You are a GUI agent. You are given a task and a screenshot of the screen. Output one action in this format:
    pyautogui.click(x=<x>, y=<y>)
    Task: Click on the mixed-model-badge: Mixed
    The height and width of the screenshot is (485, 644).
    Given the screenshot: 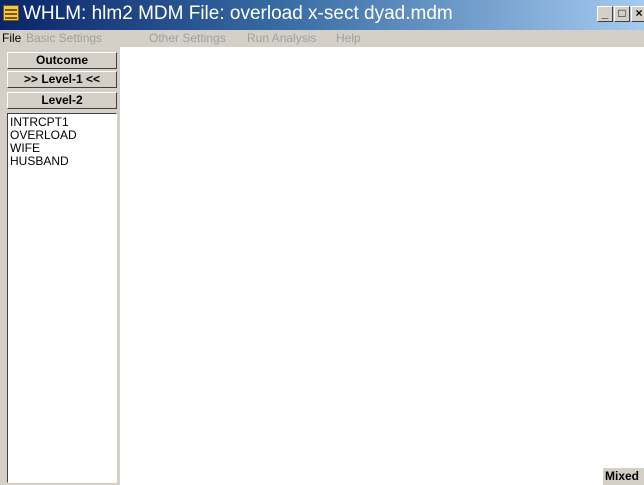 What is the action you would take?
    pyautogui.click(x=623, y=476)
    